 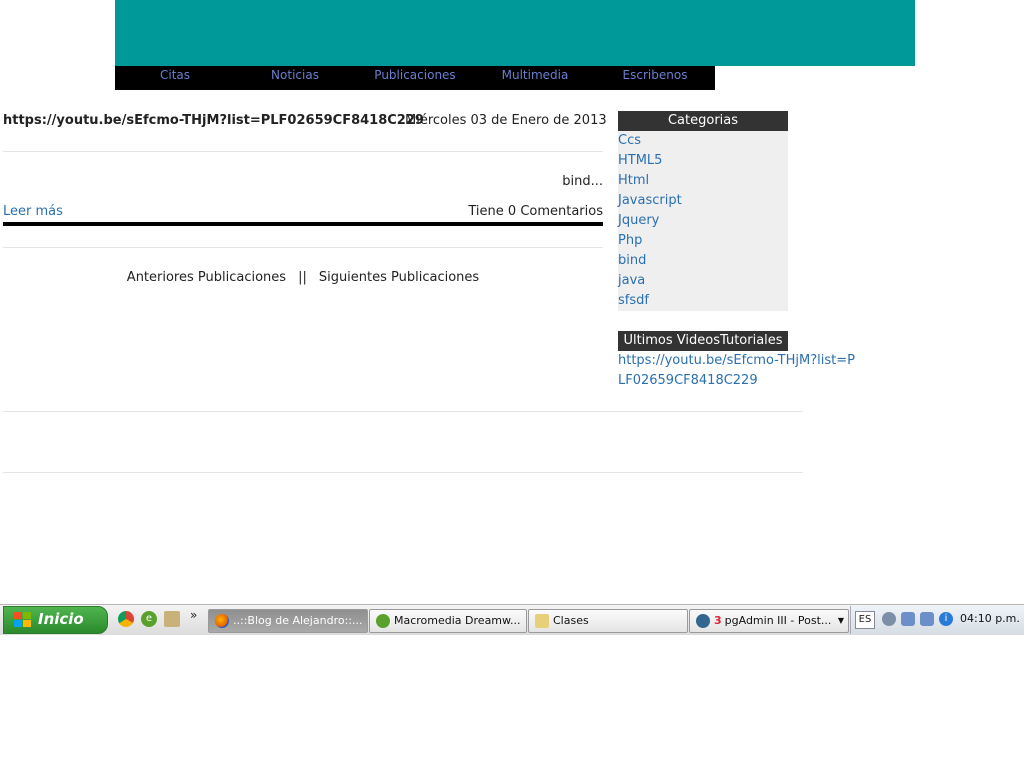 I want to click on nav-multimedia: Multimedia, so click(x=535, y=75).